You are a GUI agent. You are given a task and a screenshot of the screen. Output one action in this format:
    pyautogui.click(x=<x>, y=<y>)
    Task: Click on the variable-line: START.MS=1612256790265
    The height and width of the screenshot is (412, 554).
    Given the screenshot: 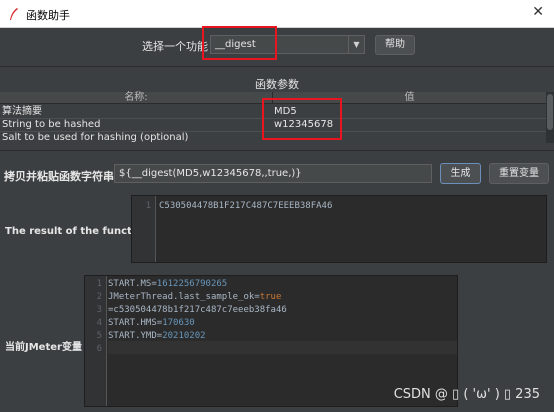 What is the action you would take?
    pyautogui.click(x=167, y=284)
    